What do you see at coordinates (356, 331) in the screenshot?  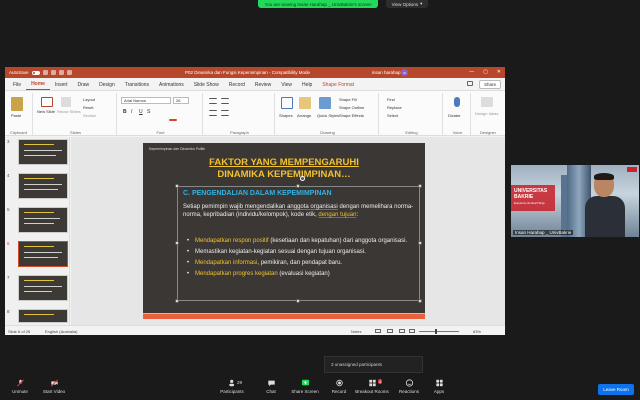 I see `notes-button: Notes` at bounding box center [356, 331].